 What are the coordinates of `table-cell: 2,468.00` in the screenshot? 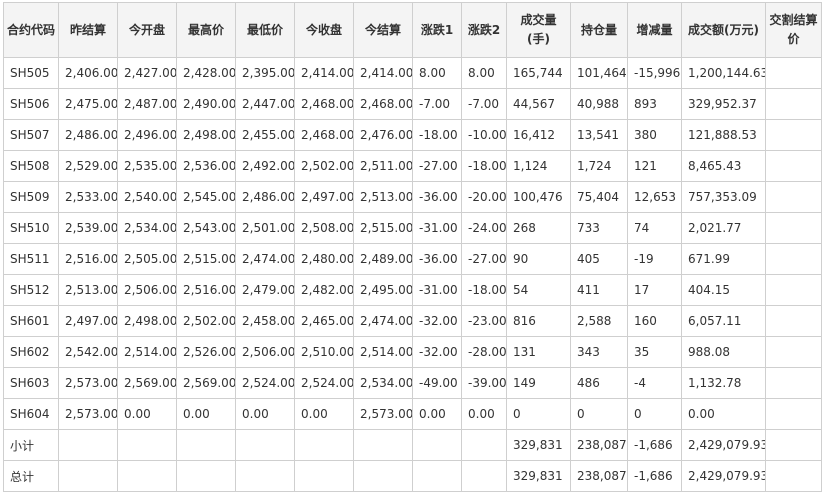 It's located at (324, 104).